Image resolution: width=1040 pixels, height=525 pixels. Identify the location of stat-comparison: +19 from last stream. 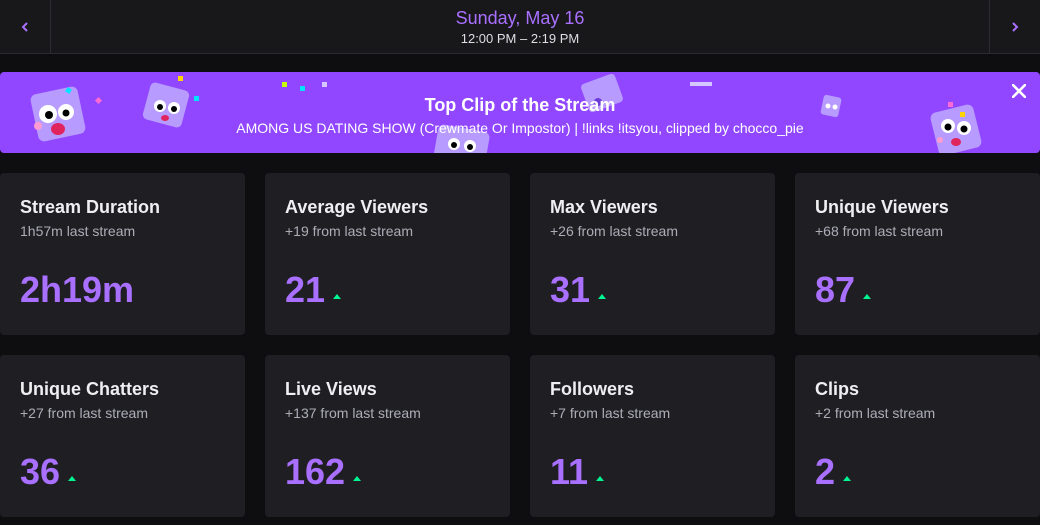
(349, 231).